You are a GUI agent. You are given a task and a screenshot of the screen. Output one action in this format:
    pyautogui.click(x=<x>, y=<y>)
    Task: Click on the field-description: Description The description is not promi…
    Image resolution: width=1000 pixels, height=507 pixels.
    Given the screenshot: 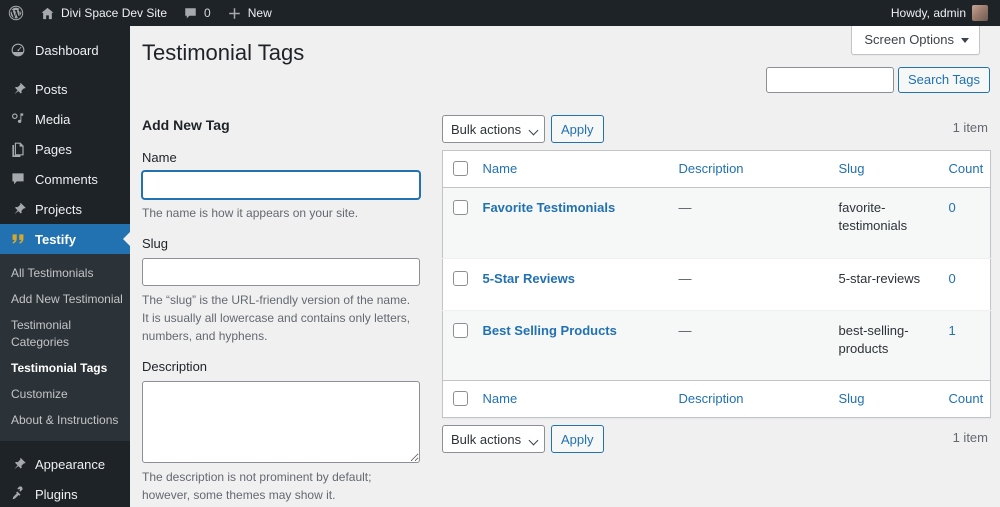 What is the action you would take?
    pyautogui.click(x=286, y=431)
    